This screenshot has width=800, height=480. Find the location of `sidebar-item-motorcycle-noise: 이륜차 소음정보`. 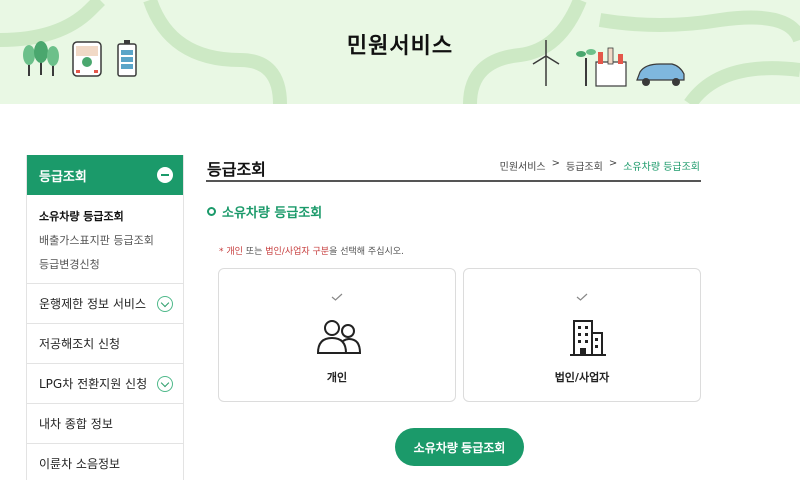

sidebar-item-motorcycle-noise: 이륜차 소음정보 is located at coordinates (105, 462).